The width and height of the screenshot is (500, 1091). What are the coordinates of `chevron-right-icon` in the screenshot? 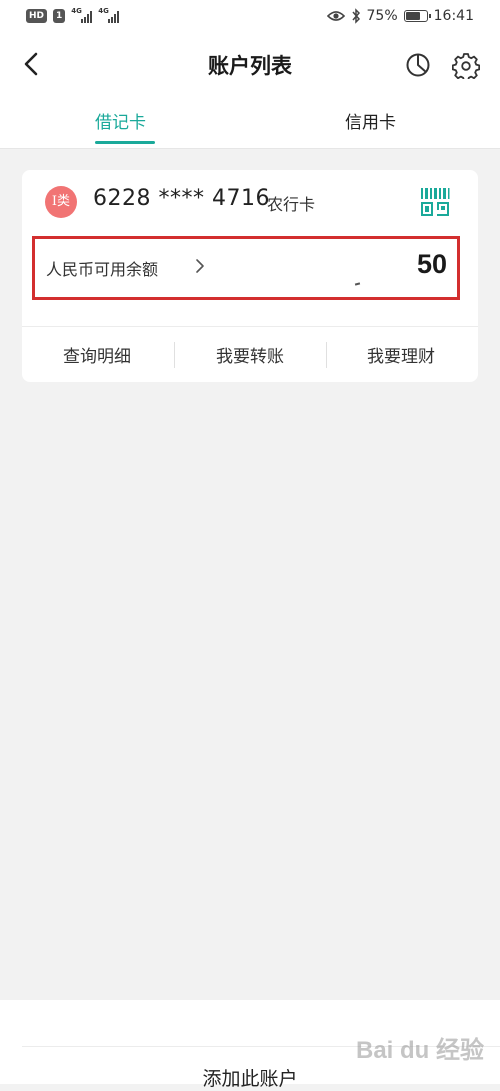 It's located at (200, 266).